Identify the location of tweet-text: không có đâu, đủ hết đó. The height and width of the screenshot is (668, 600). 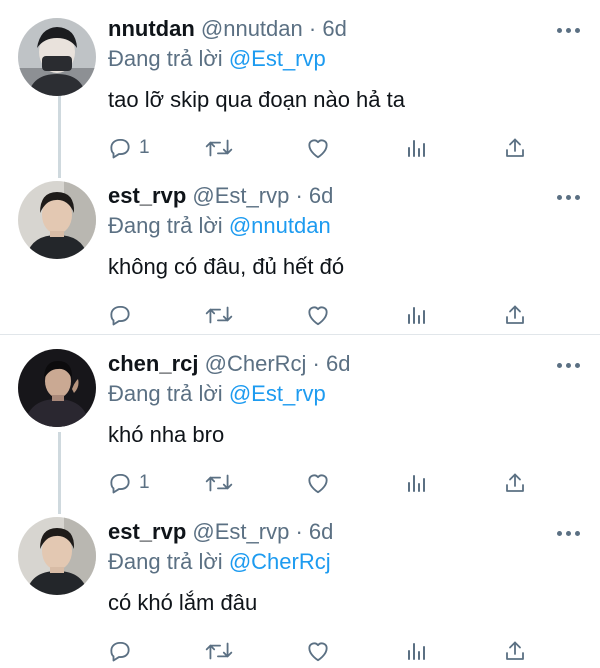
(226, 266).